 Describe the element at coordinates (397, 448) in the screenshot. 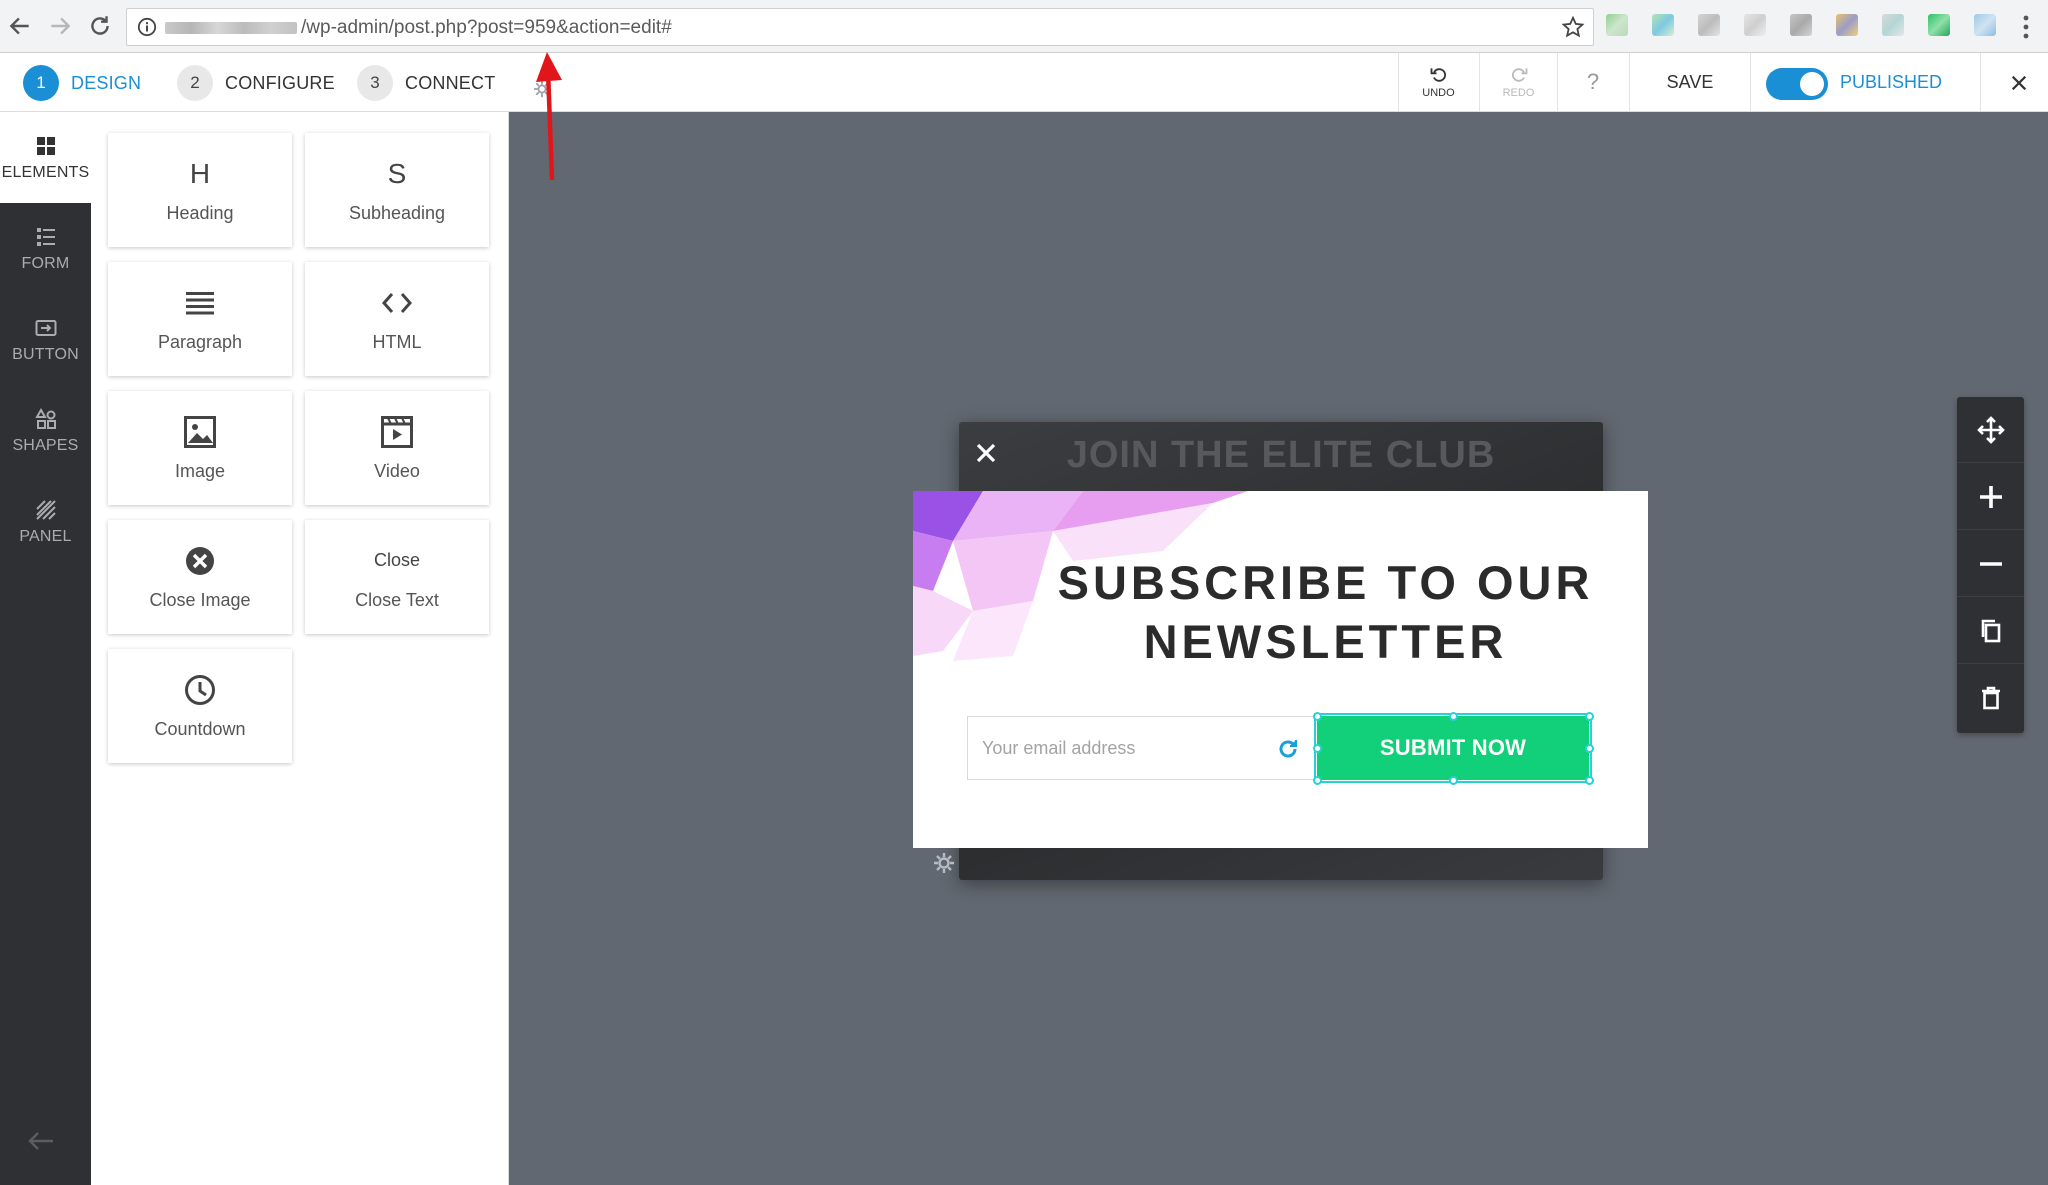

I see `element-video: Video` at that location.